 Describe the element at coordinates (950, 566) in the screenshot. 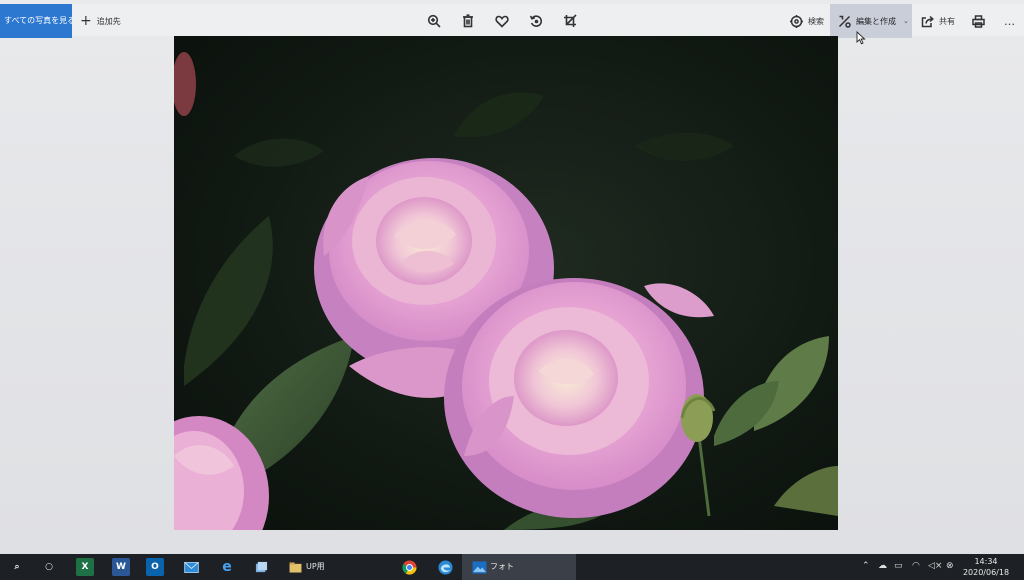

I see `notification-cancel-icon: ⊗` at that location.